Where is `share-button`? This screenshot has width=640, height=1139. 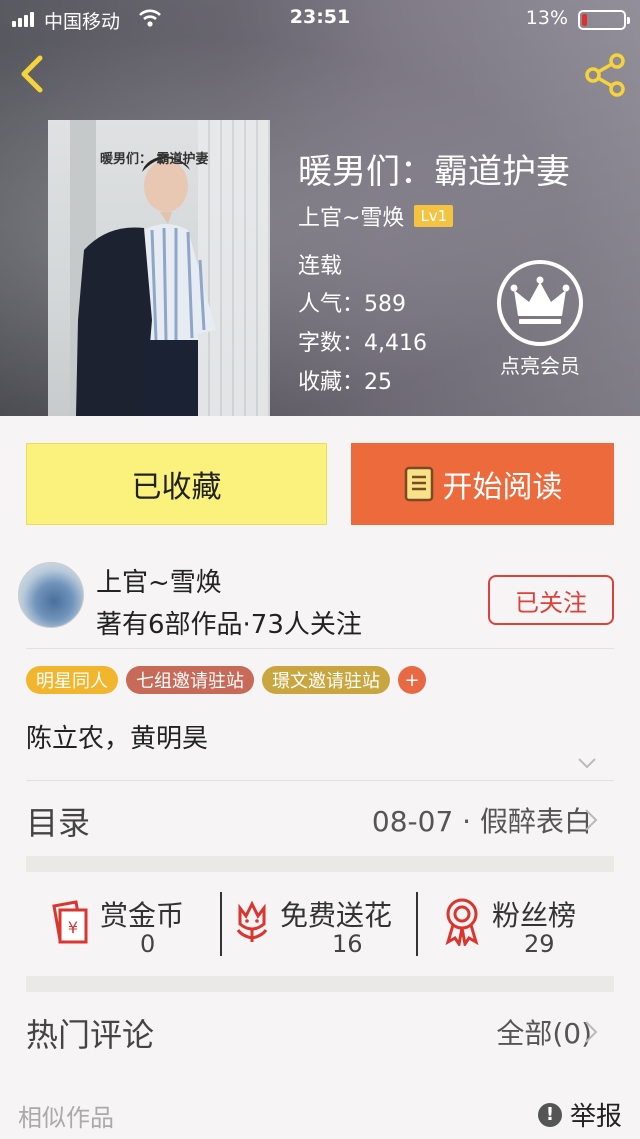
share-button is located at coordinates (605, 75).